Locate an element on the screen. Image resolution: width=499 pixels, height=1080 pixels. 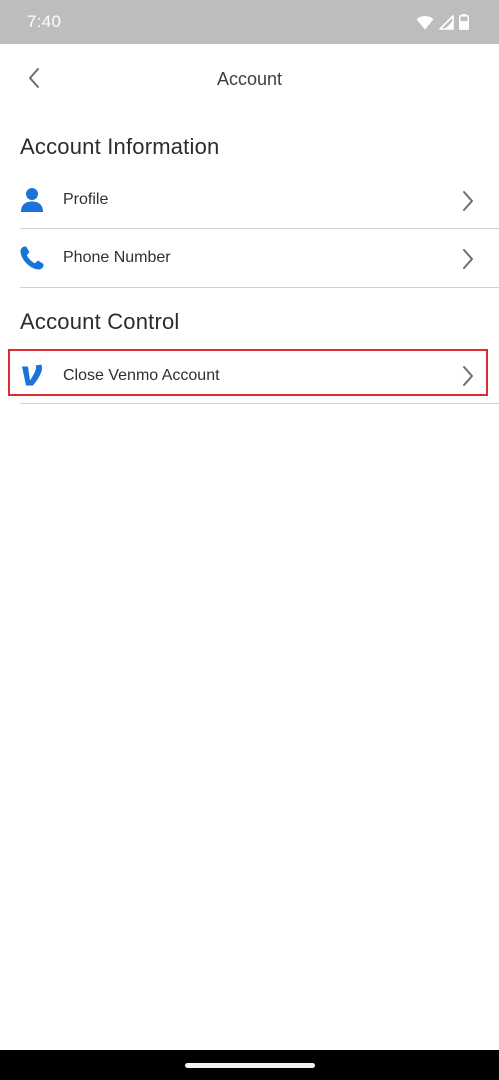
navigation-bar is located at coordinates (249, 1065).